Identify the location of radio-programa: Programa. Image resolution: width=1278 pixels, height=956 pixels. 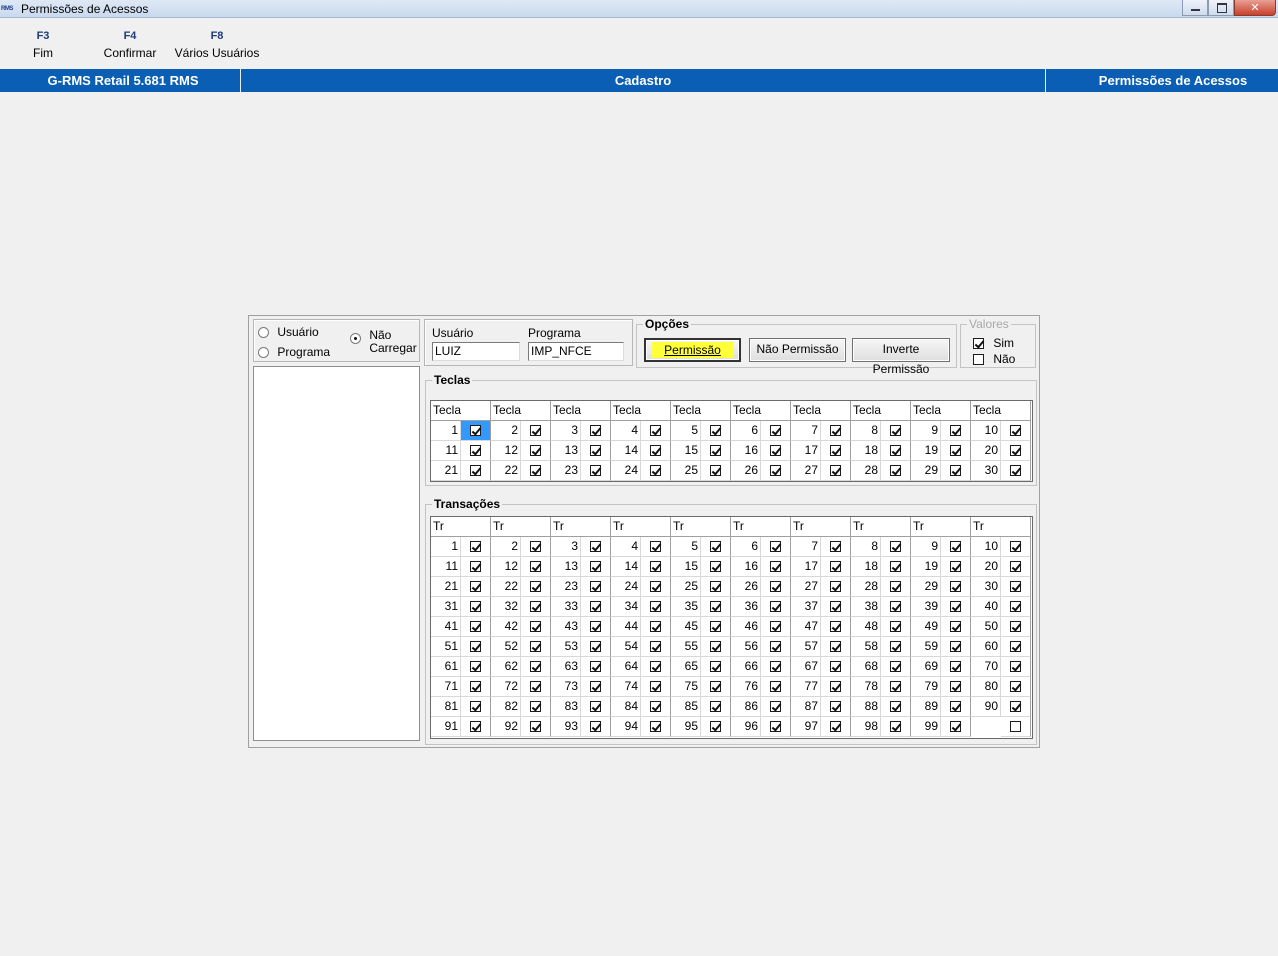
(294, 352).